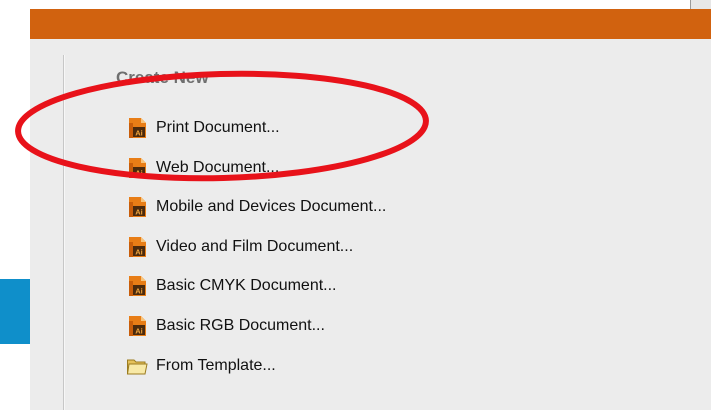 The image size is (711, 410). Describe the element at coordinates (15, 311) in the screenshot. I see `left-accent-strip` at that location.